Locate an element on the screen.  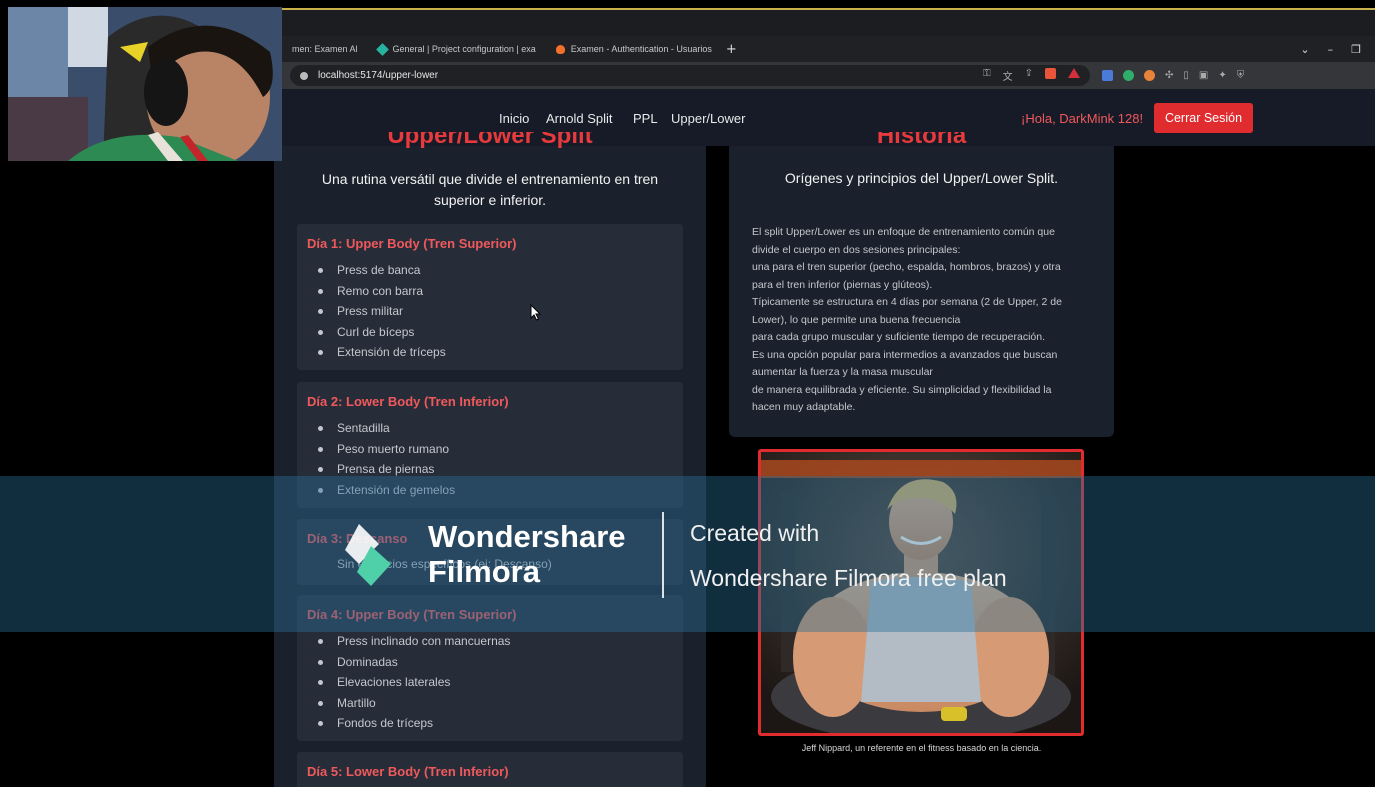
user-greeting: ¡Hola, DarkMink 128! is located at coordinates (1082, 118).